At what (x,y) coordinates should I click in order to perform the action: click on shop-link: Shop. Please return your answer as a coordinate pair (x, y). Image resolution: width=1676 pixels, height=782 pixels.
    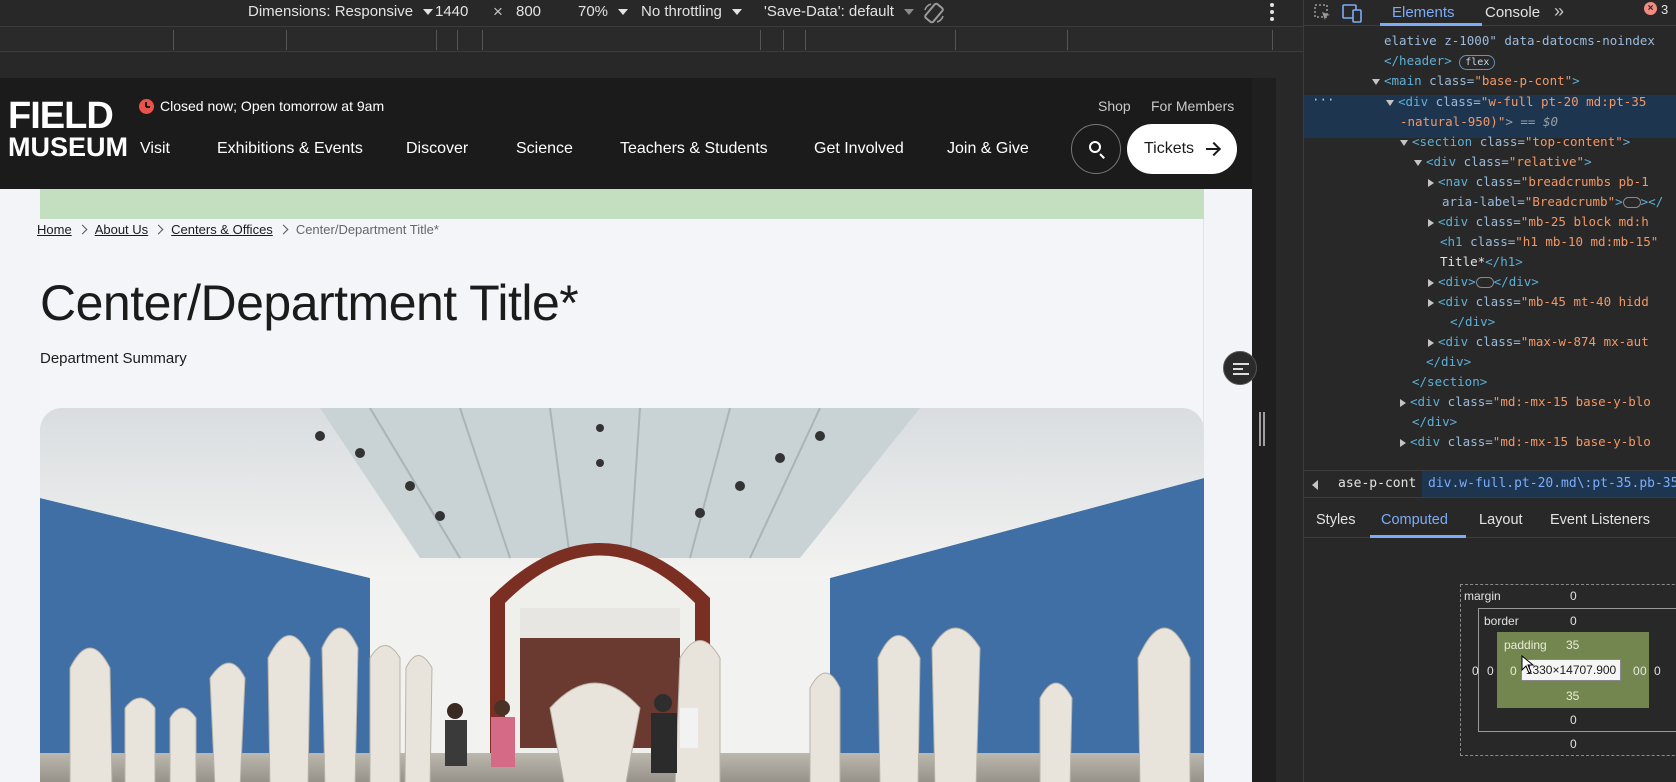
    Looking at the image, I should click on (1114, 106).